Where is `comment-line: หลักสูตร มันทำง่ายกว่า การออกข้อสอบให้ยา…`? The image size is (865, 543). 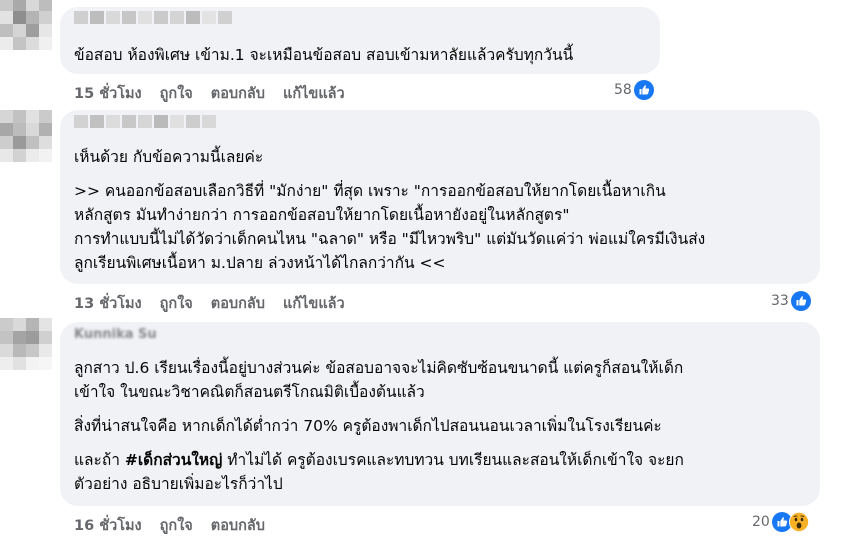 comment-line: หลักสูตร มันทำง่ายกว่า การออกข้อสอบให้ยา… is located at coordinates (322, 215).